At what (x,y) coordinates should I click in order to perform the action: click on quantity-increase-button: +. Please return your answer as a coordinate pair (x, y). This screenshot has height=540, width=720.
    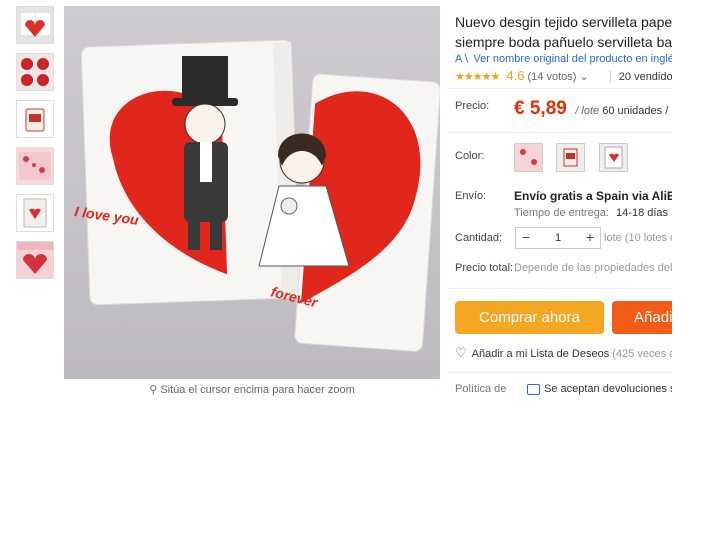
    Looking at the image, I should click on (590, 238).